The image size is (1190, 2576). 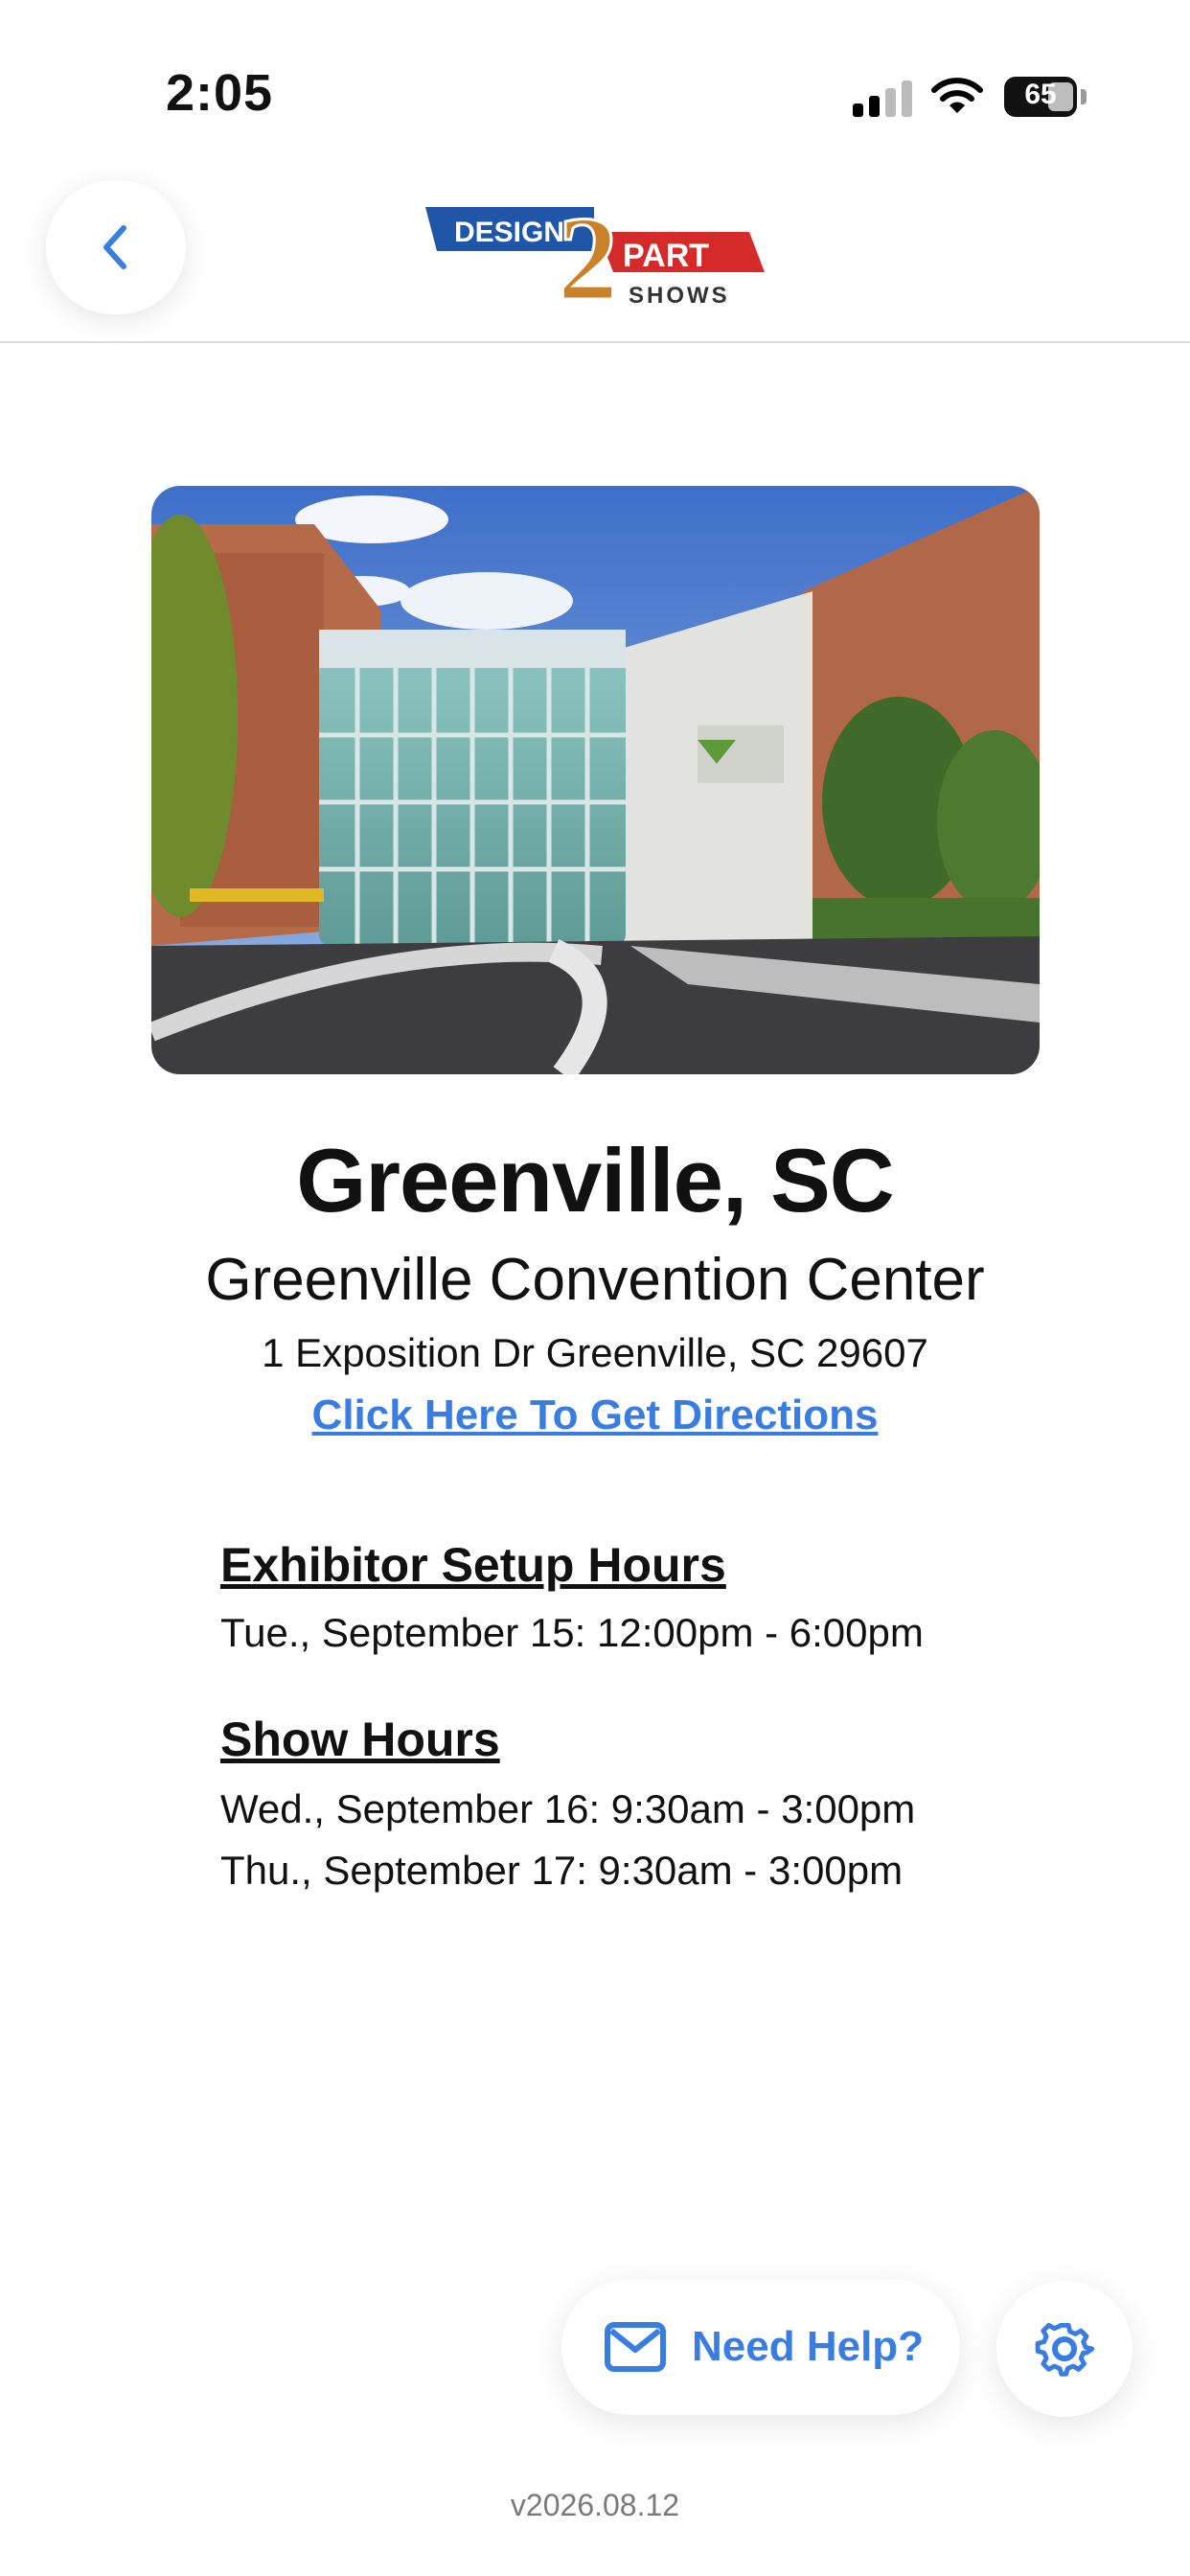 I want to click on mail-icon, so click(x=636, y=2347).